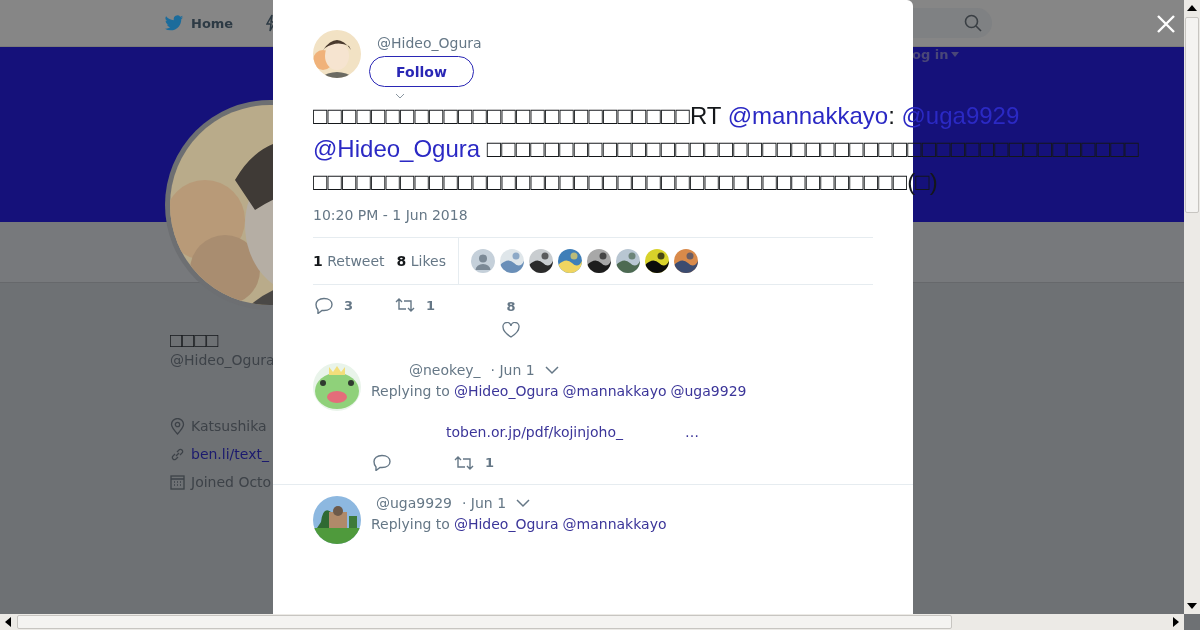 Image resolution: width=1200 pixels, height=630 pixels. I want to click on home-link: Home, so click(199, 23).